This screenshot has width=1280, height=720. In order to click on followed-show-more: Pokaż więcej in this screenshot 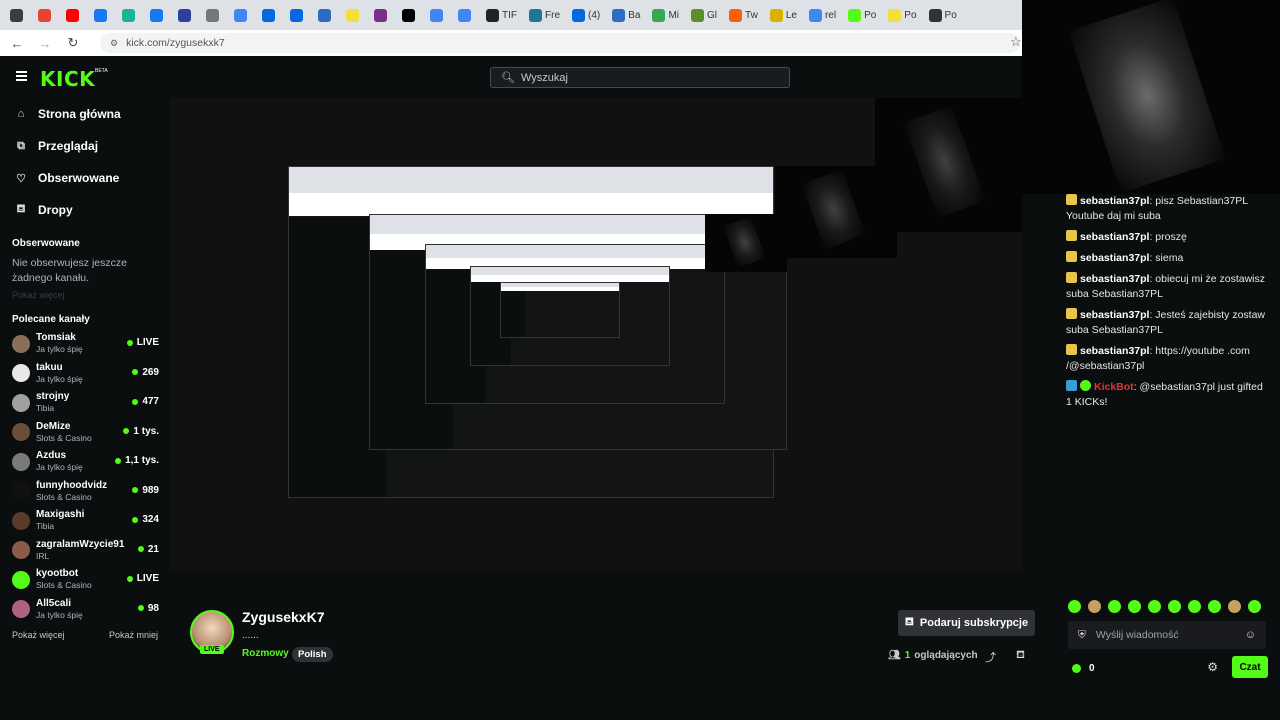, I will do `click(85, 295)`.